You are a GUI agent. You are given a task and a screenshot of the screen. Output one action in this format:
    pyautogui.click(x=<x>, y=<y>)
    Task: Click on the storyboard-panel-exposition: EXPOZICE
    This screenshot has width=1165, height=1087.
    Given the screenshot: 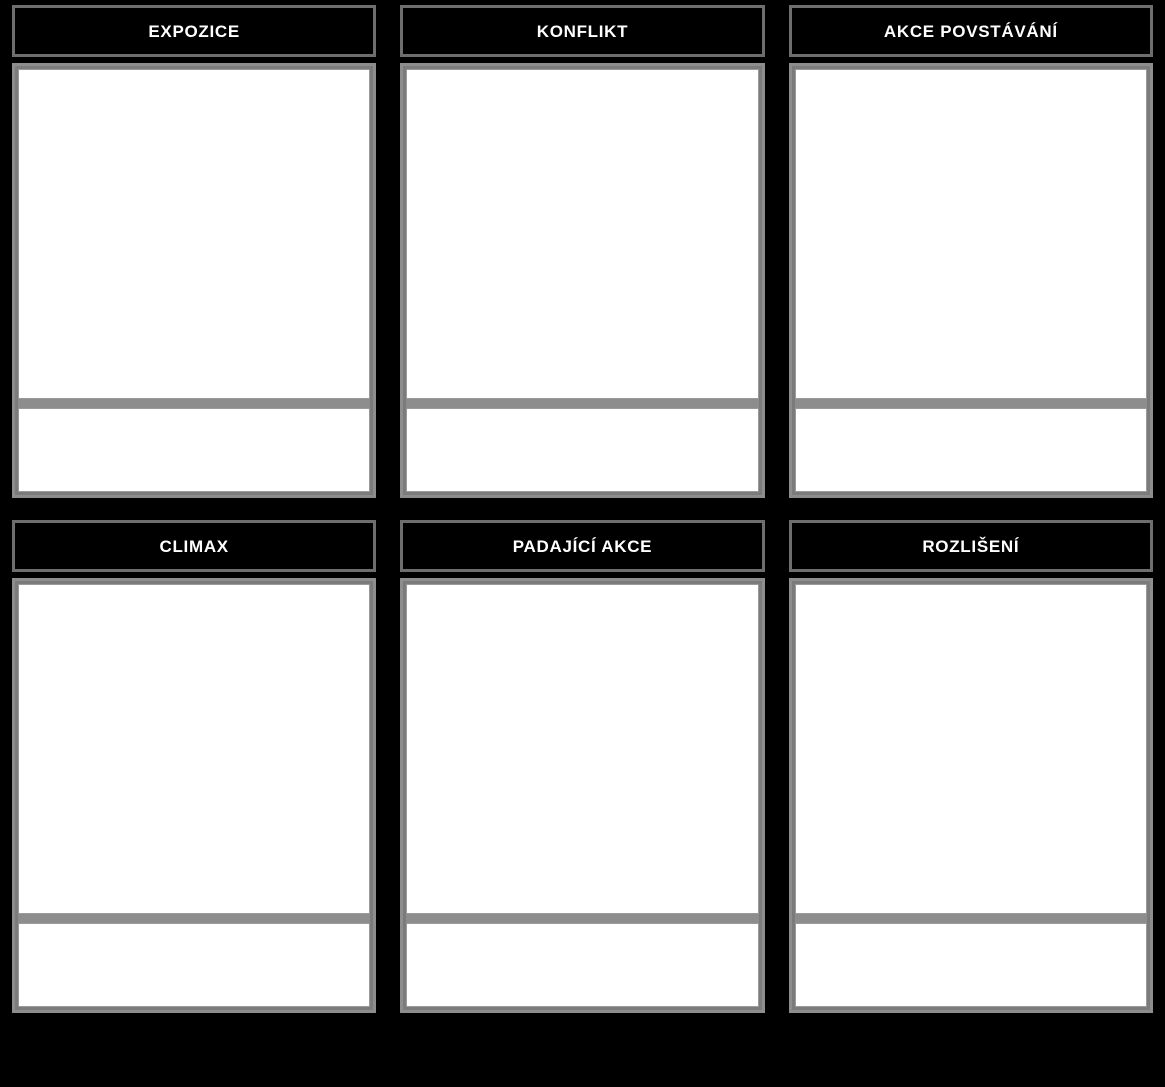 What is the action you would take?
    pyautogui.click(x=194, y=251)
    